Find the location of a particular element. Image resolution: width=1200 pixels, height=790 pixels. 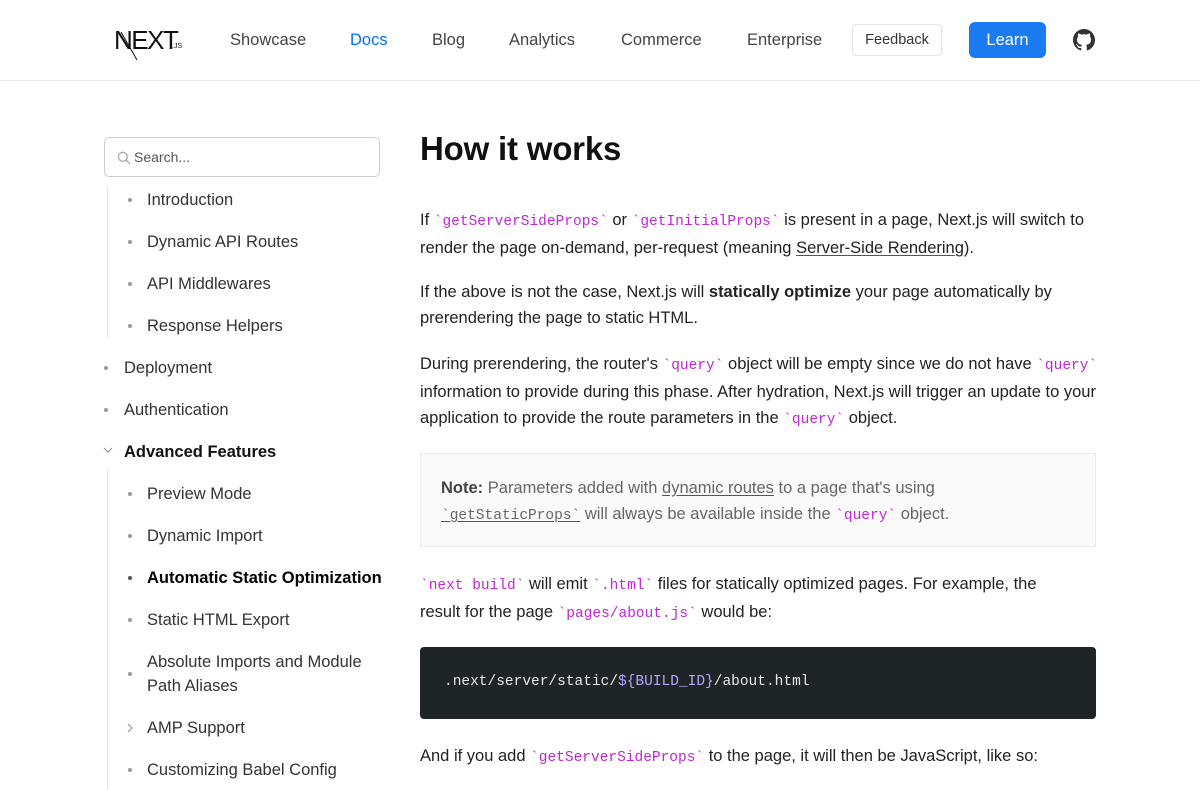

nav-commerce: Commerce is located at coordinates (661, 40).